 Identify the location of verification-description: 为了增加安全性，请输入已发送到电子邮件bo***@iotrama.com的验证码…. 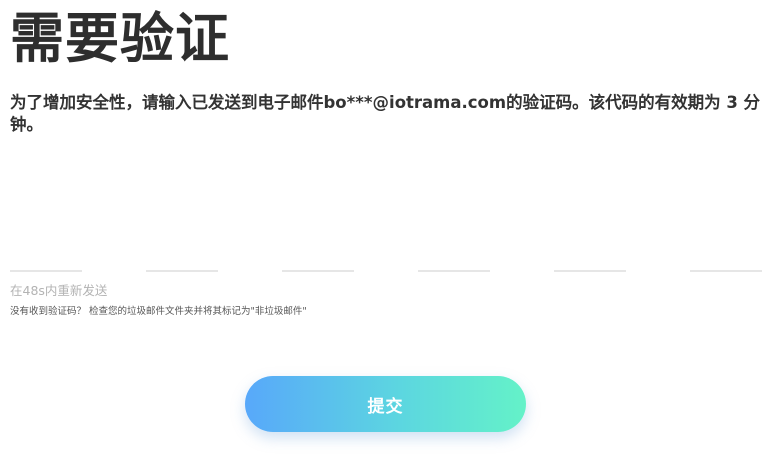
(385, 113).